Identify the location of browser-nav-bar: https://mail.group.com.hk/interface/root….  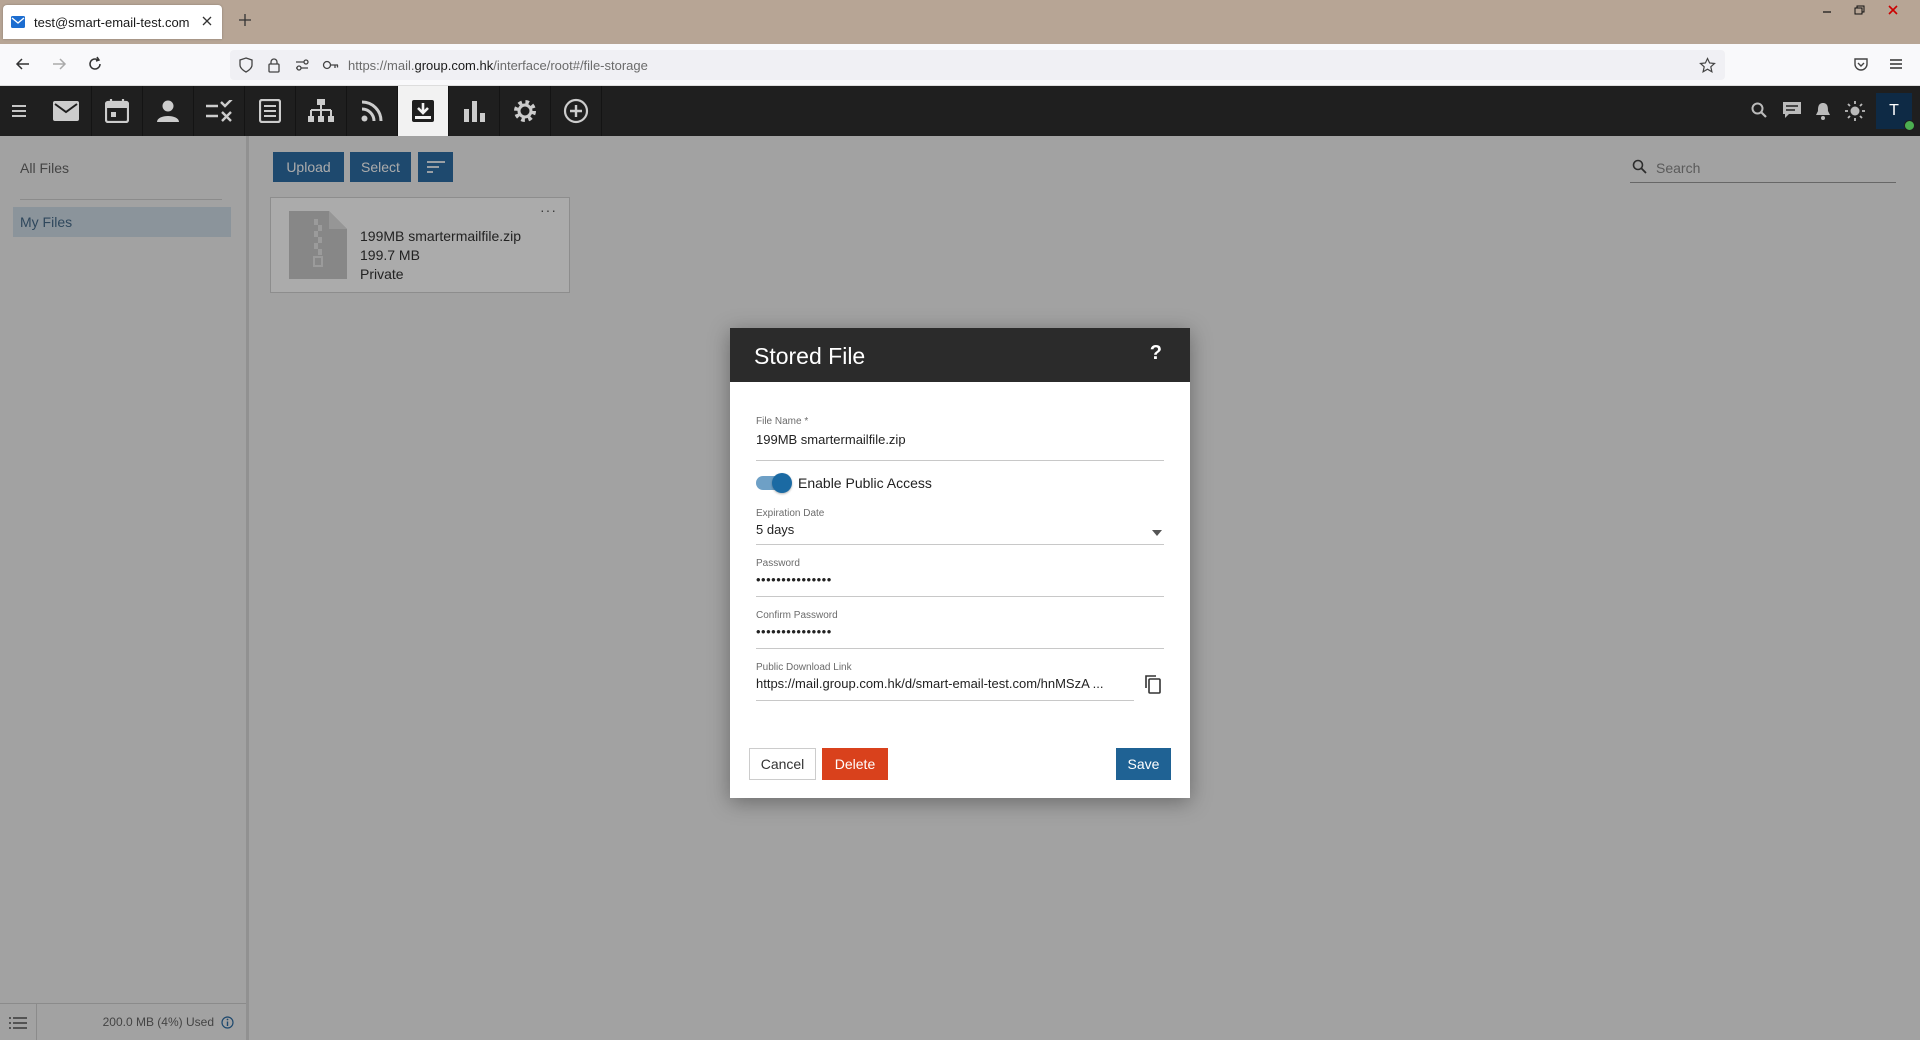
(960, 65).